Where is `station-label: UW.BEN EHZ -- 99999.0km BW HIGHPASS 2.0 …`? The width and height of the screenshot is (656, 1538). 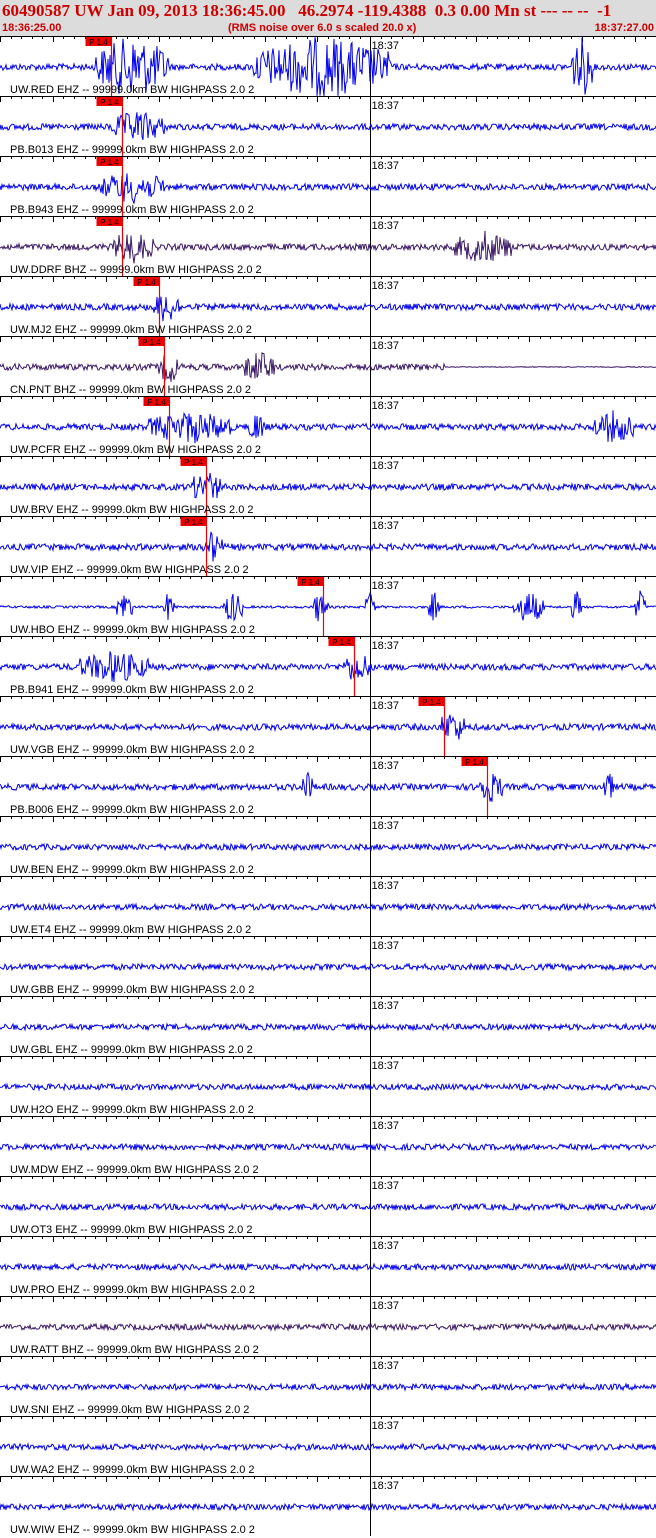 station-label: UW.BEN EHZ -- 99999.0km BW HIGHPASS 2.0 … is located at coordinates (132, 870).